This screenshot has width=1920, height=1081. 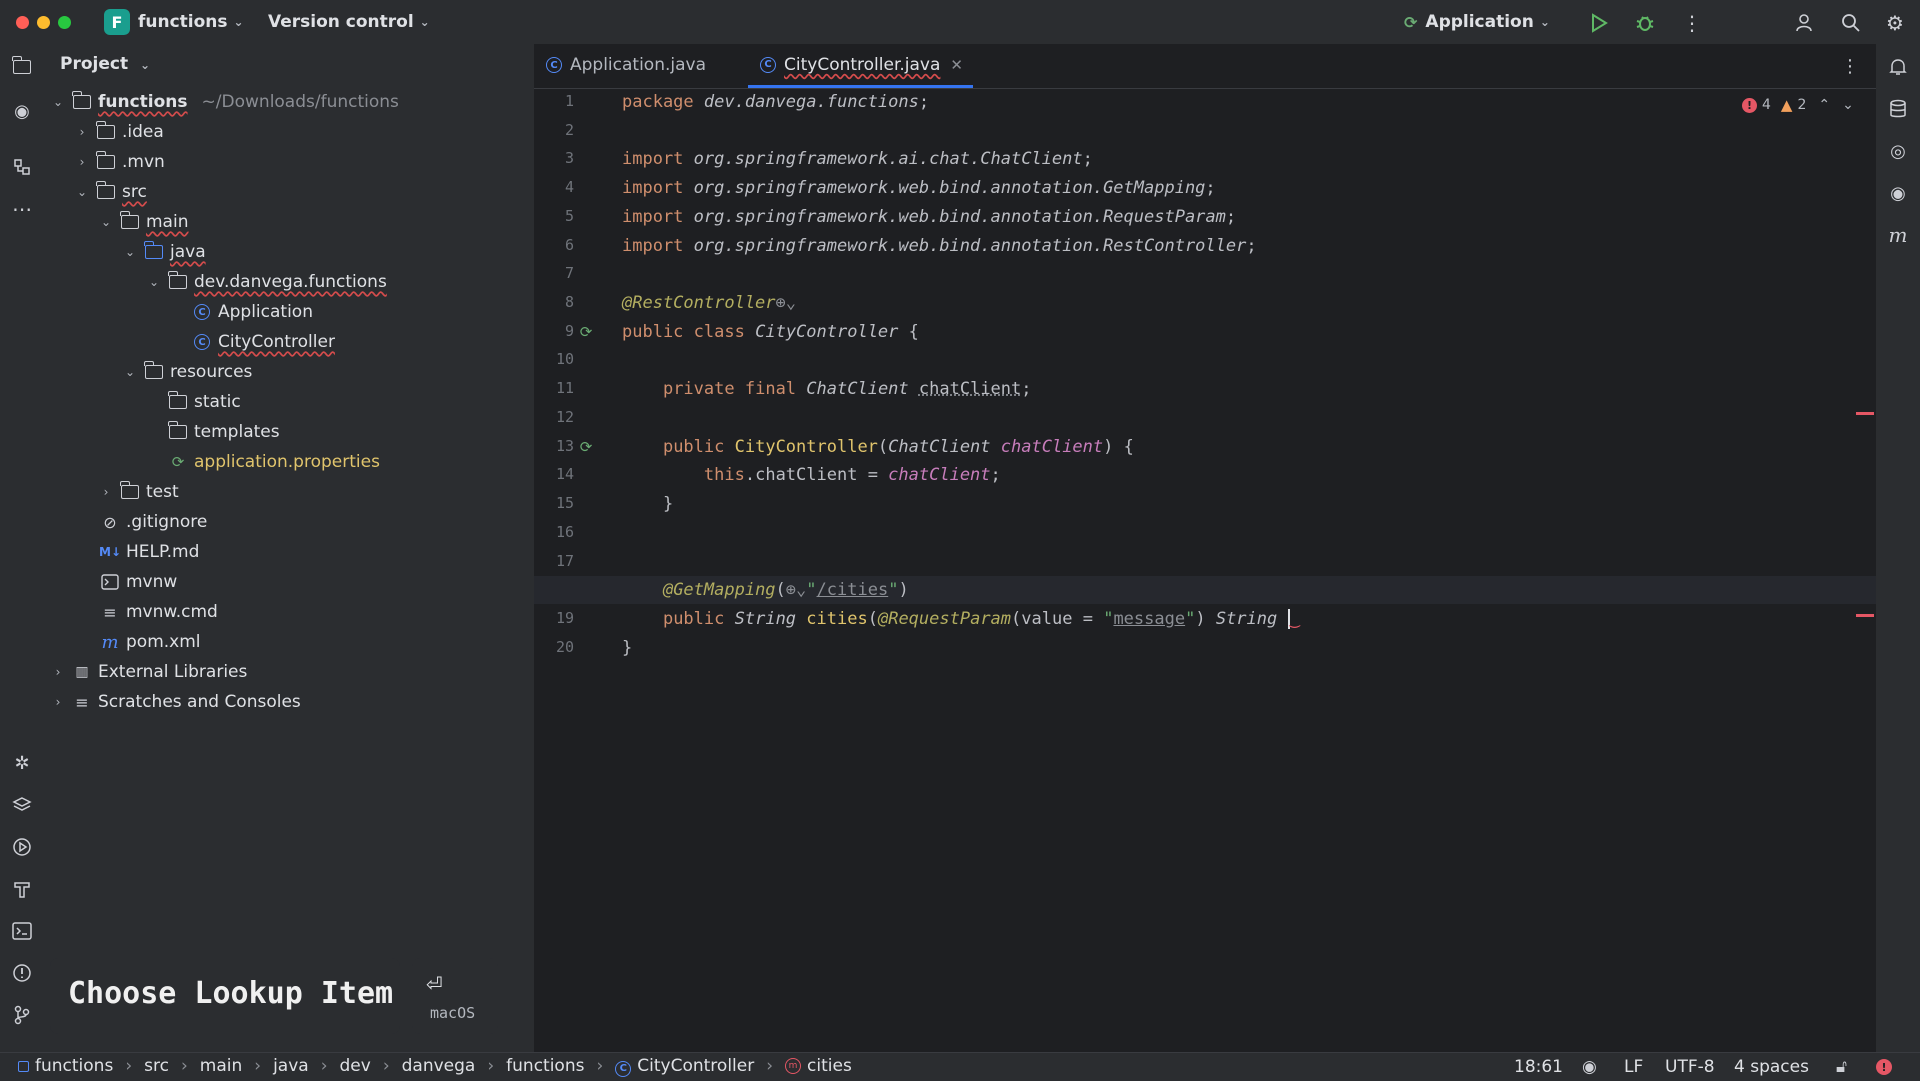 What do you see at coordinates (119, 132) in the screenshot?
I see `tree-item-idea: › .idea` at bounding box center [119, 132].